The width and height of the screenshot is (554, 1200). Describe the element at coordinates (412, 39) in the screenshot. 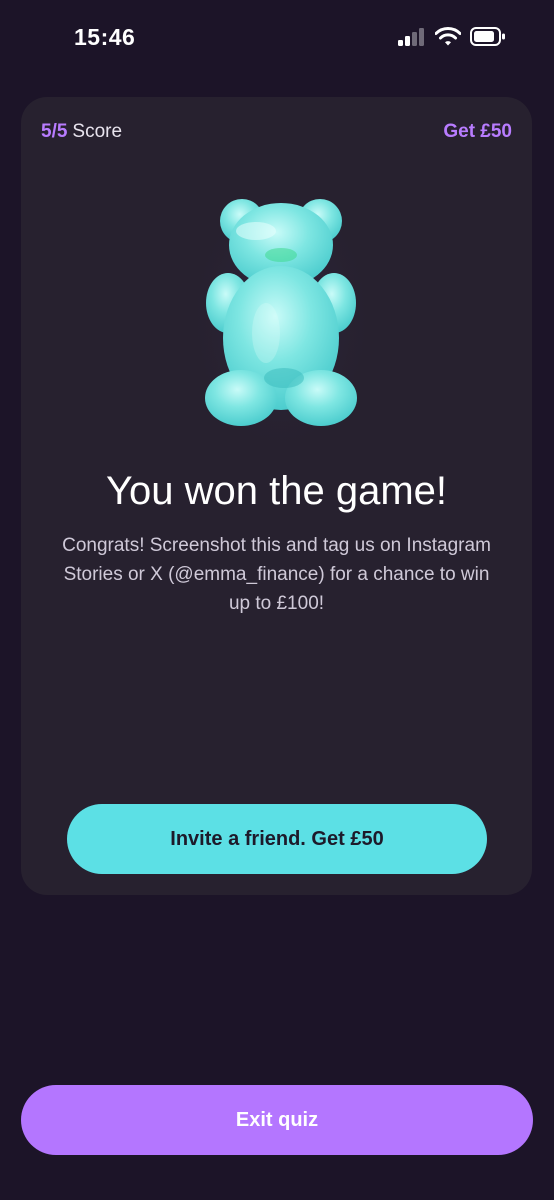

I see `cellular-signal-icon` at that location.